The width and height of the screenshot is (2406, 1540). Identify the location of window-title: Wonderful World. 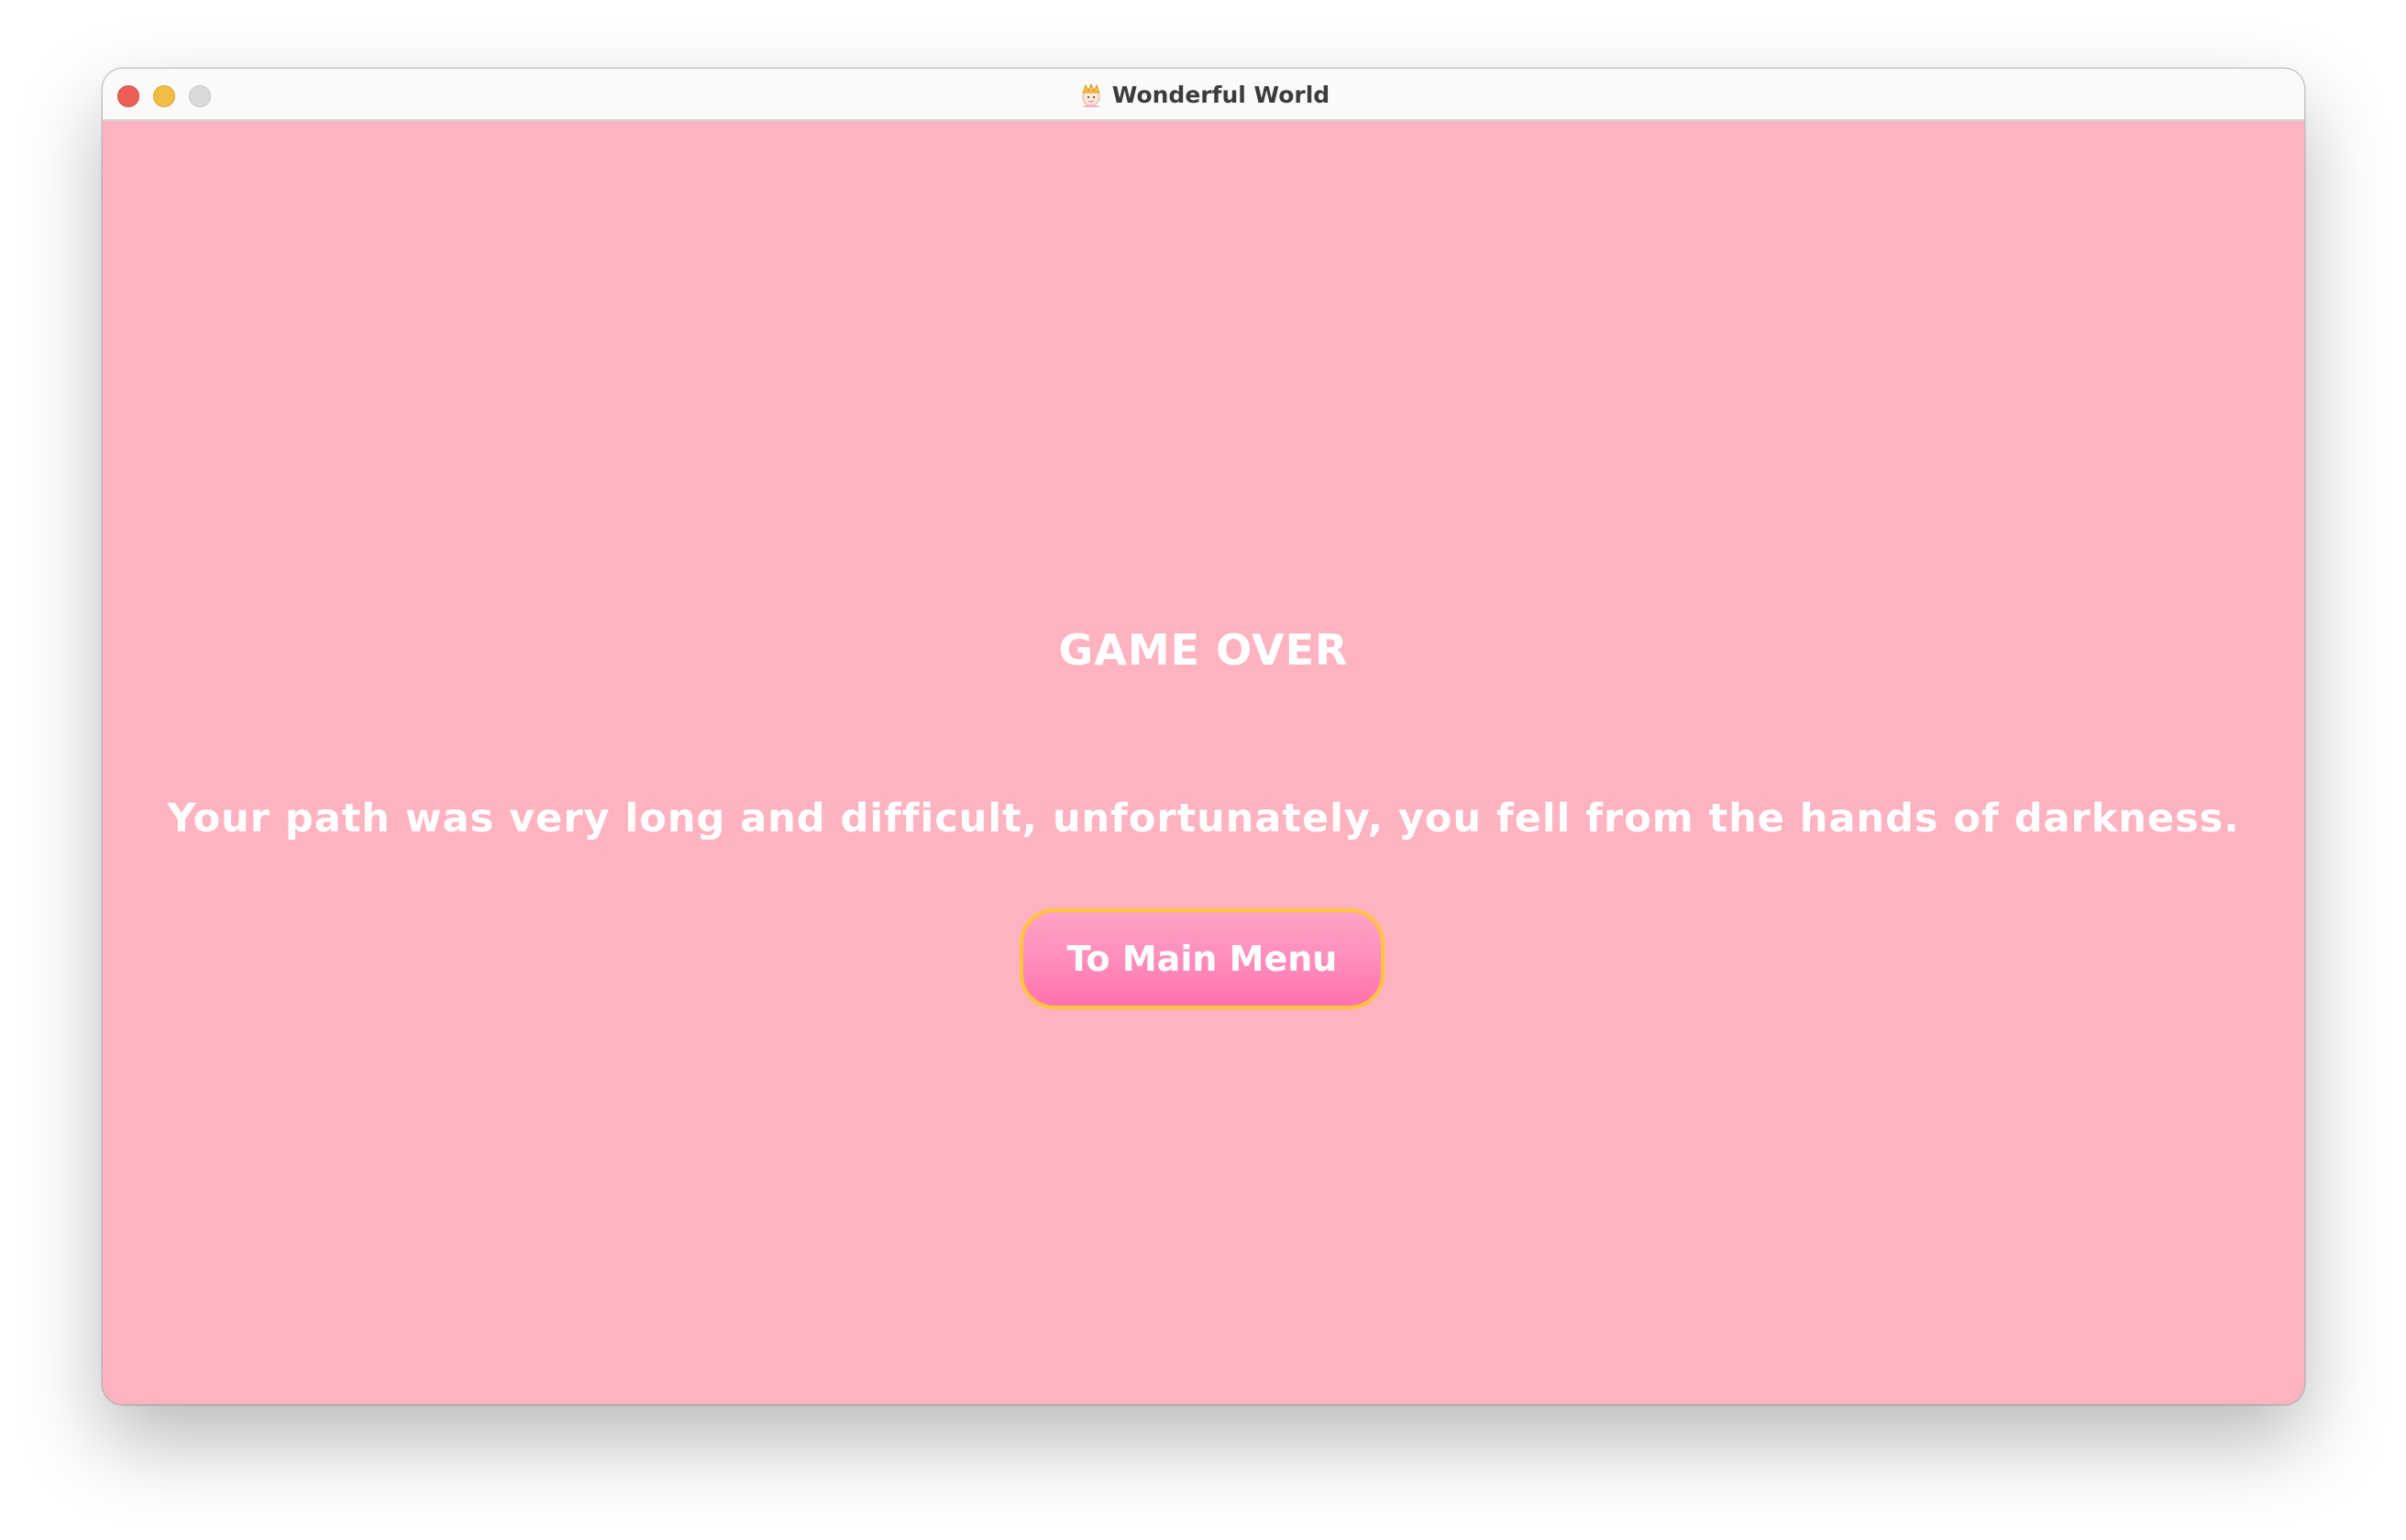
(1220, 95).